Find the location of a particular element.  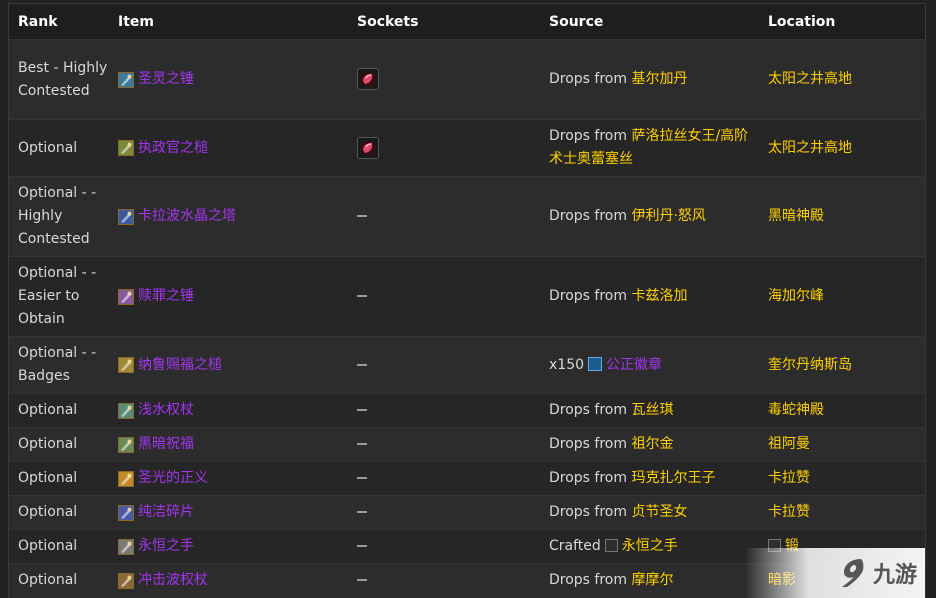

location-cell: 太阳之井高地 is located at coordinates (842, 79).